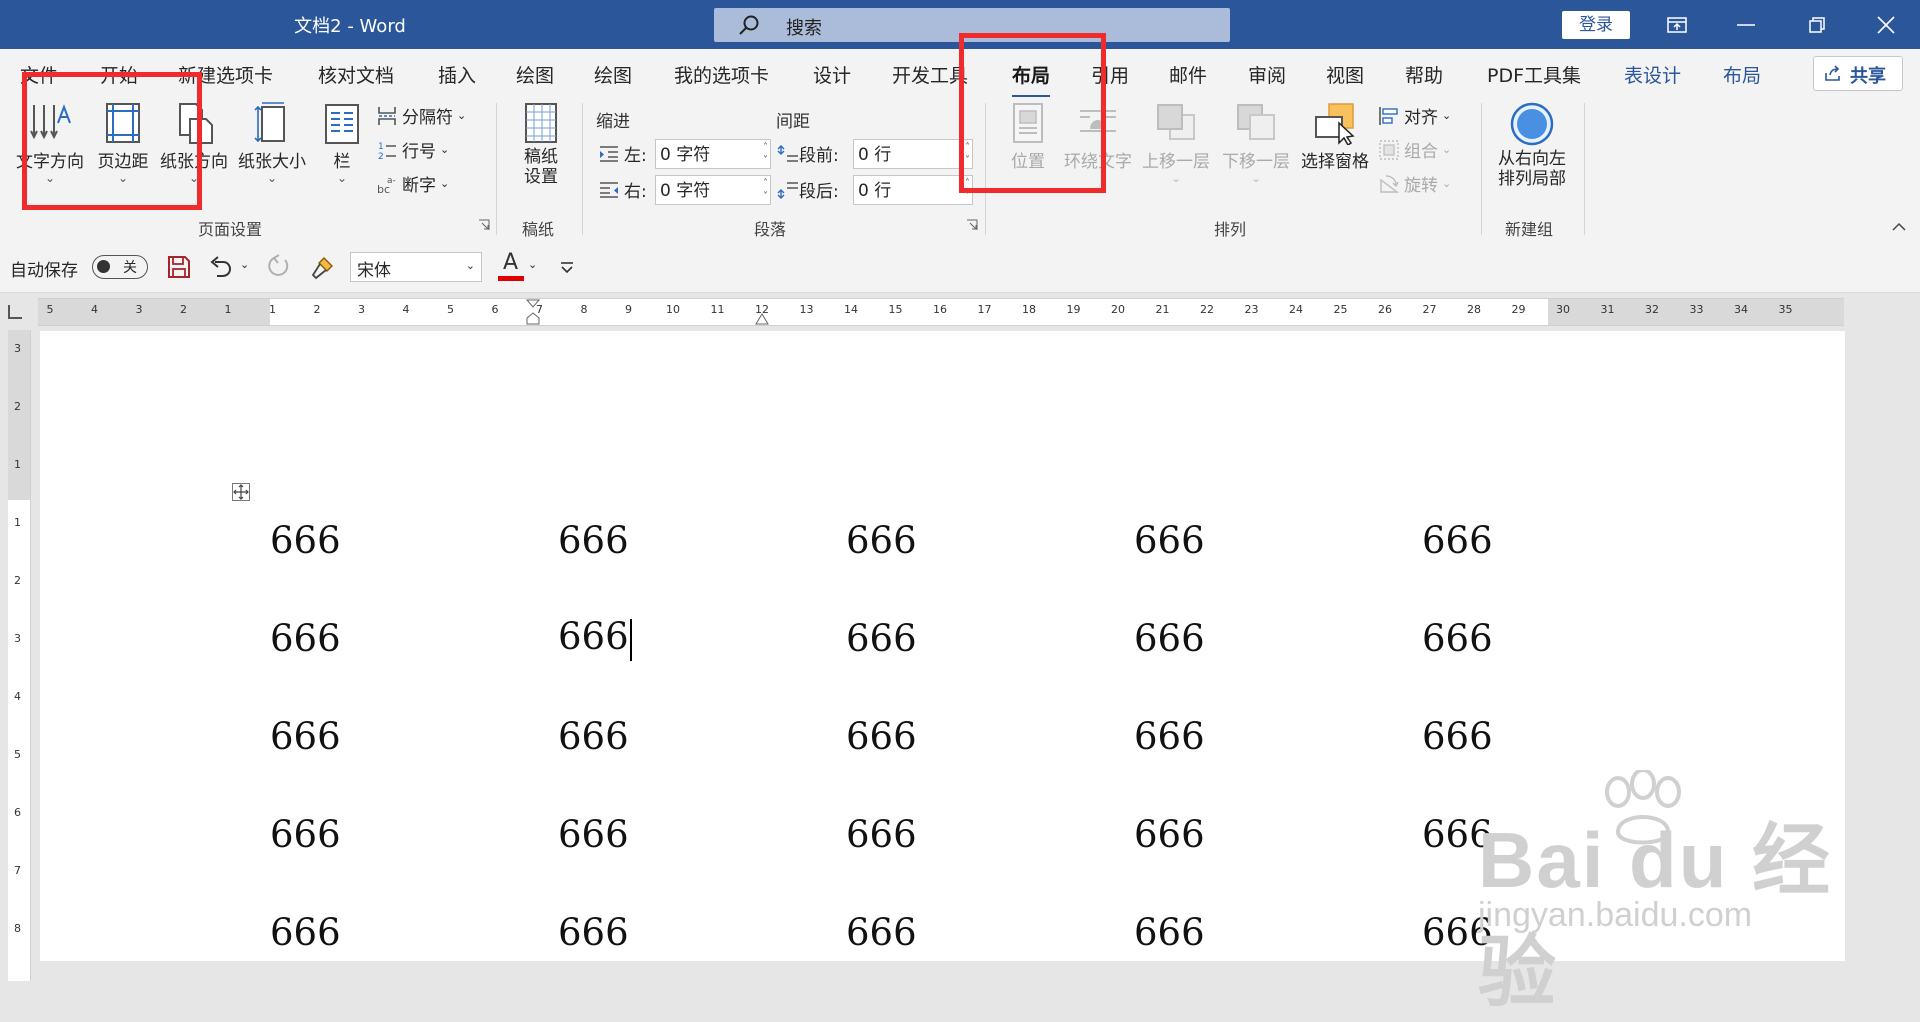 The height and width of the screenshot is (1022, 1920). Describe the element at coordinates (225, 74) in the screenshot. I see `tab-new-tab: 新建选项卡` at that location.